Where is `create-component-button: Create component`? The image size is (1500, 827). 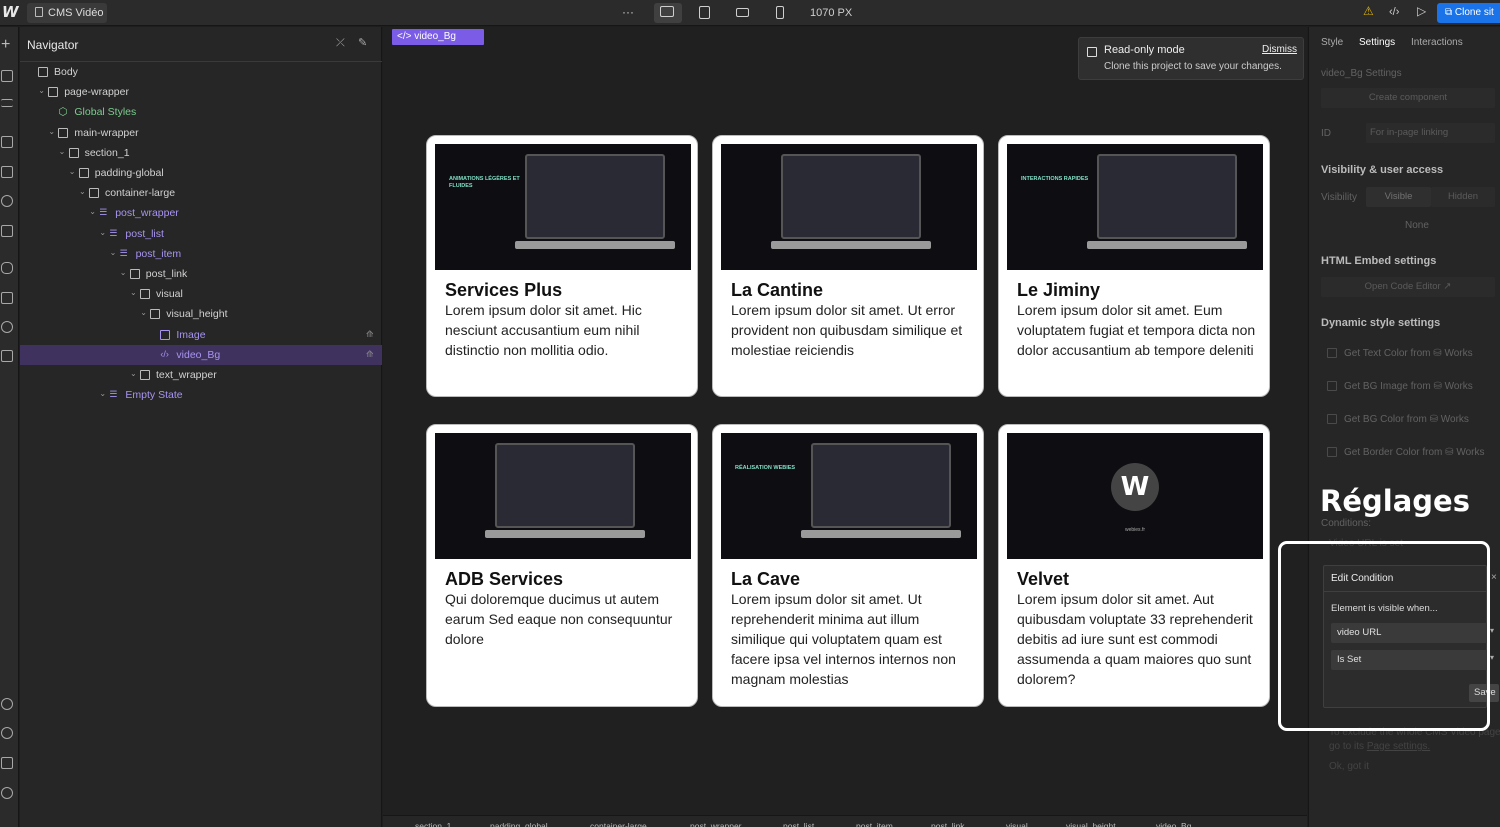
create-component-button: Create component is located at coordinates (1408, 98).